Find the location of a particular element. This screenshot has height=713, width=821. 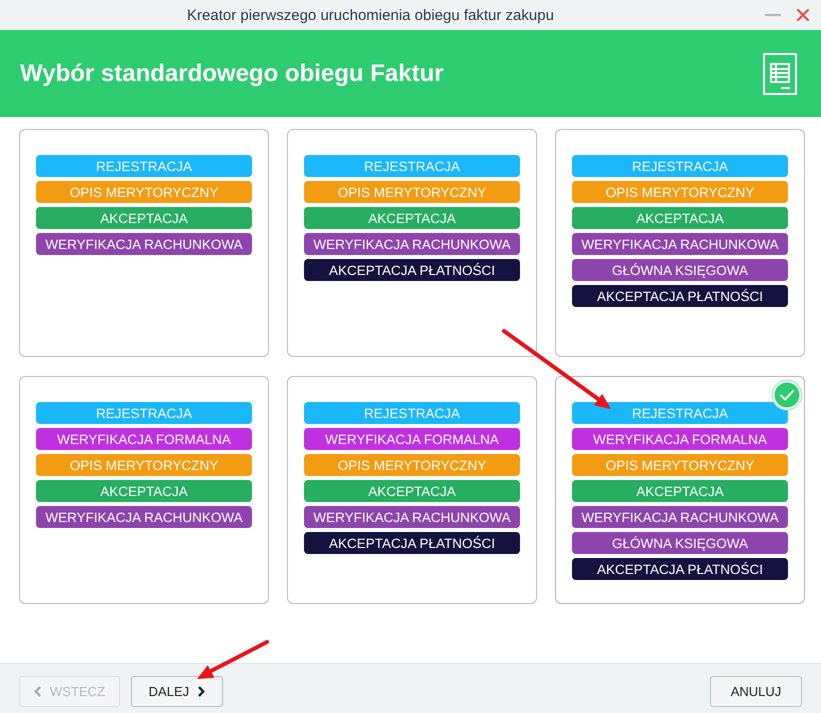

next-button: DALEJ is located at coordinates (176, 691).